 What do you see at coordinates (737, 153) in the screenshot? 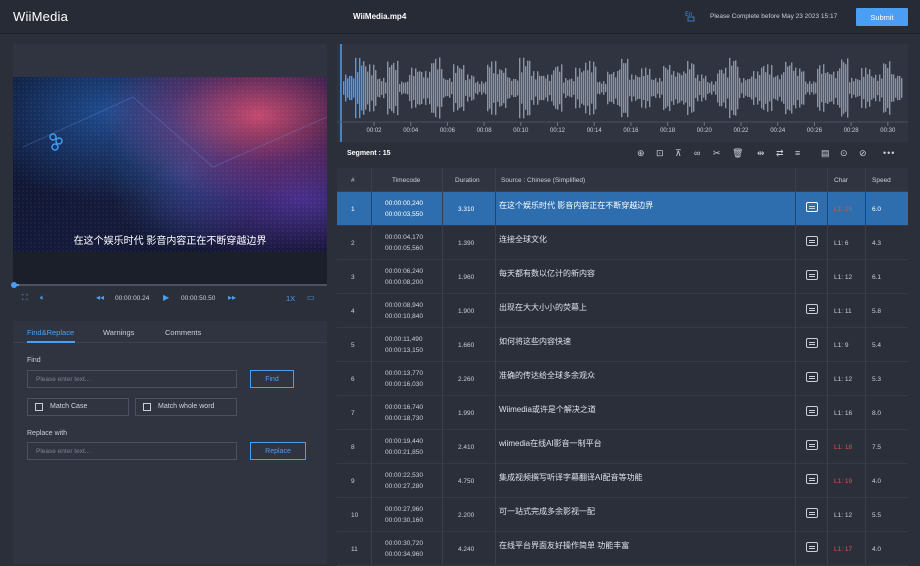
I see `trash-icon: 🗑︎` at bounding box center [737, 153].